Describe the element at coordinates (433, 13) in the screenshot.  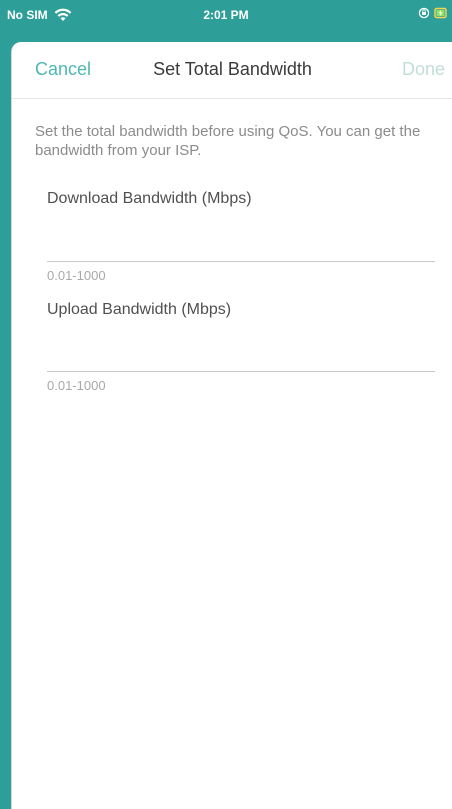
I see `status-right` at that location.